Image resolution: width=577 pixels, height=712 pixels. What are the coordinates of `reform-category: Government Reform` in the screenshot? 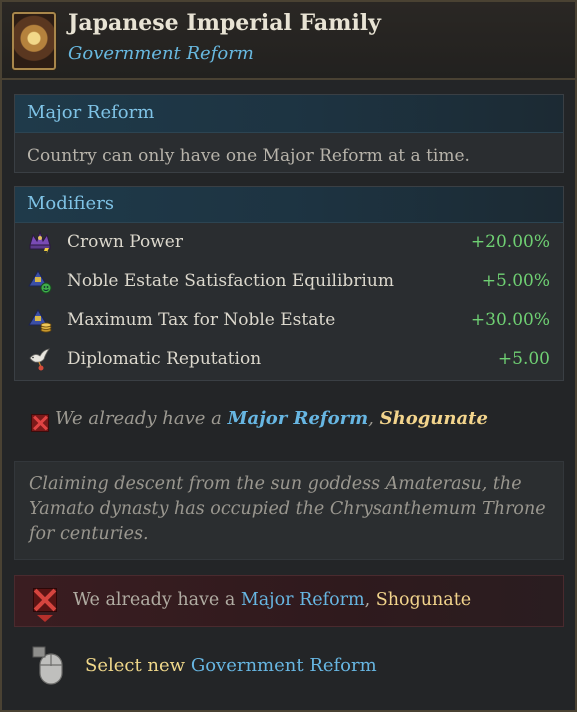 It's located at (161, 53).